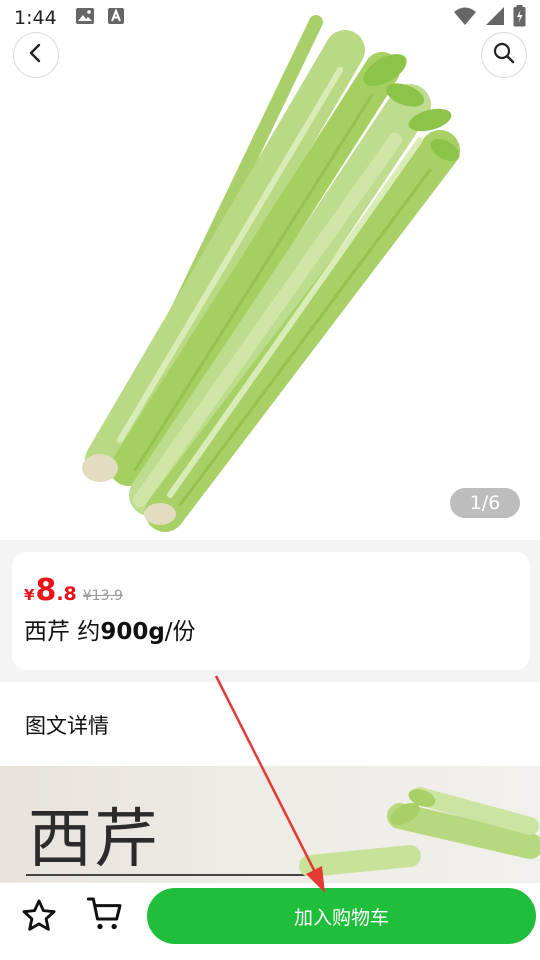 This screenshot has height=960, width=540. Describe the element at coordinates (180, 632) in the screenshot. I see `product-title-suffix: /份` at that location.